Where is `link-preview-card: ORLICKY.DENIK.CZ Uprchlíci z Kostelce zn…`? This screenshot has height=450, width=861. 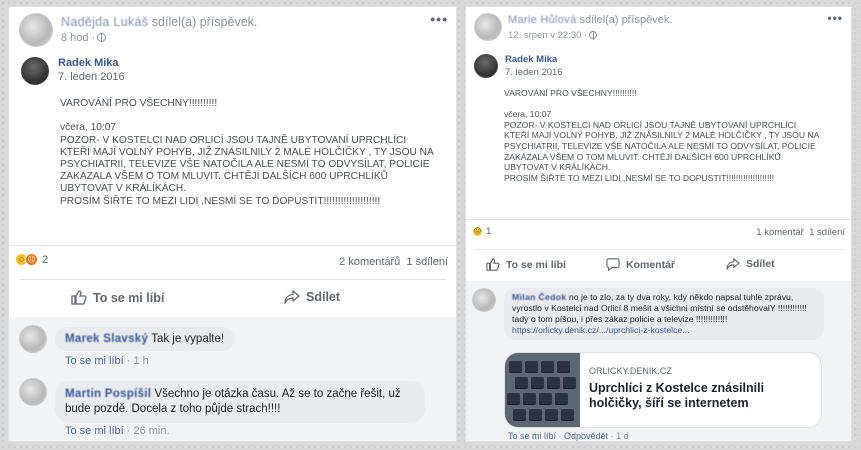 link-preview-card: ORLICKY.DENIK.CZ Uprchlíci z Kostelce zn… is located at coordinates (663, 390).